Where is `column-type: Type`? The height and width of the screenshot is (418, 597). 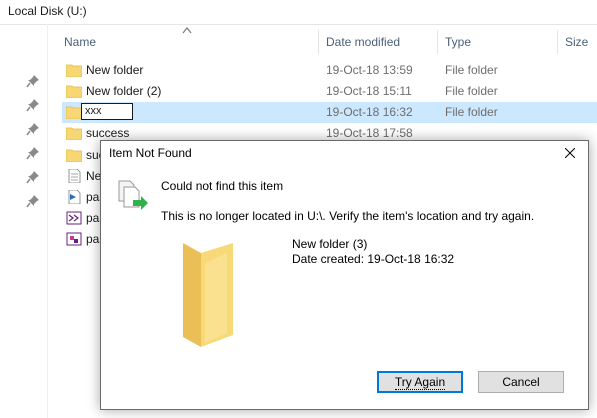 column-type: Type is located at coordinates (496, 42).